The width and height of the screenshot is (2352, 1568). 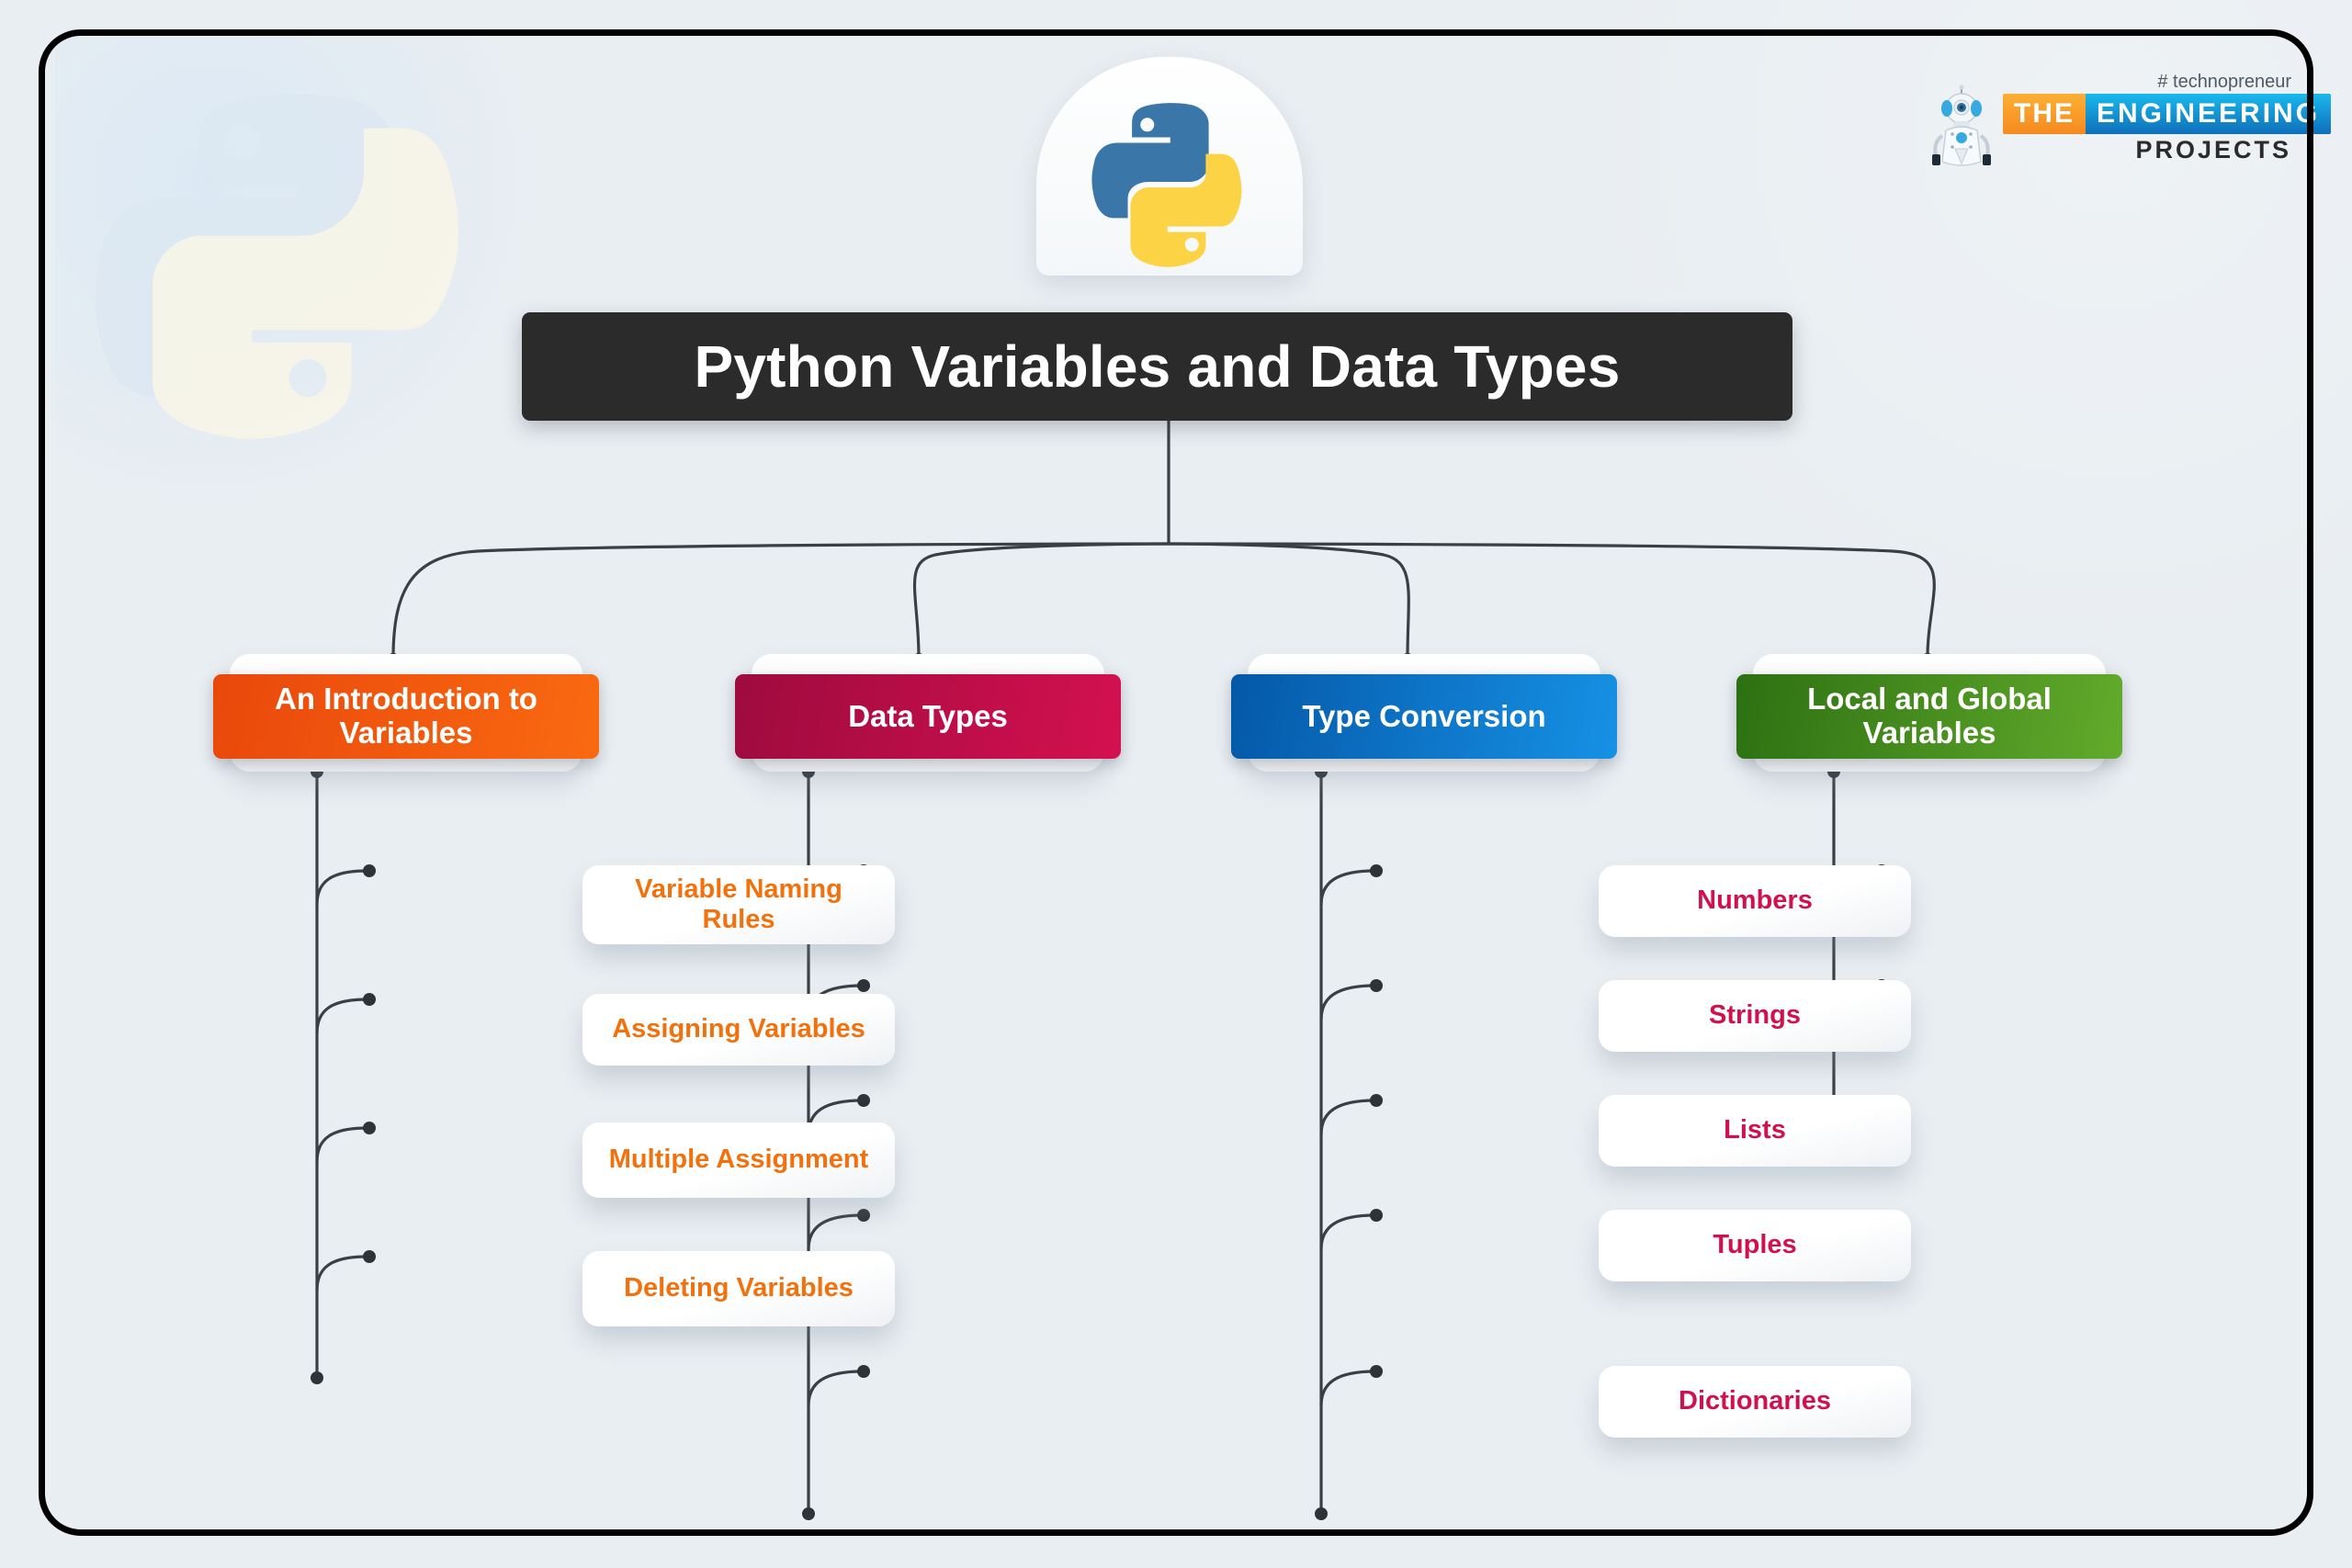 I want to click on brand-logo: # technopreneur THE ENGINEERING PROJECTS, so click(x=2130, y=120).